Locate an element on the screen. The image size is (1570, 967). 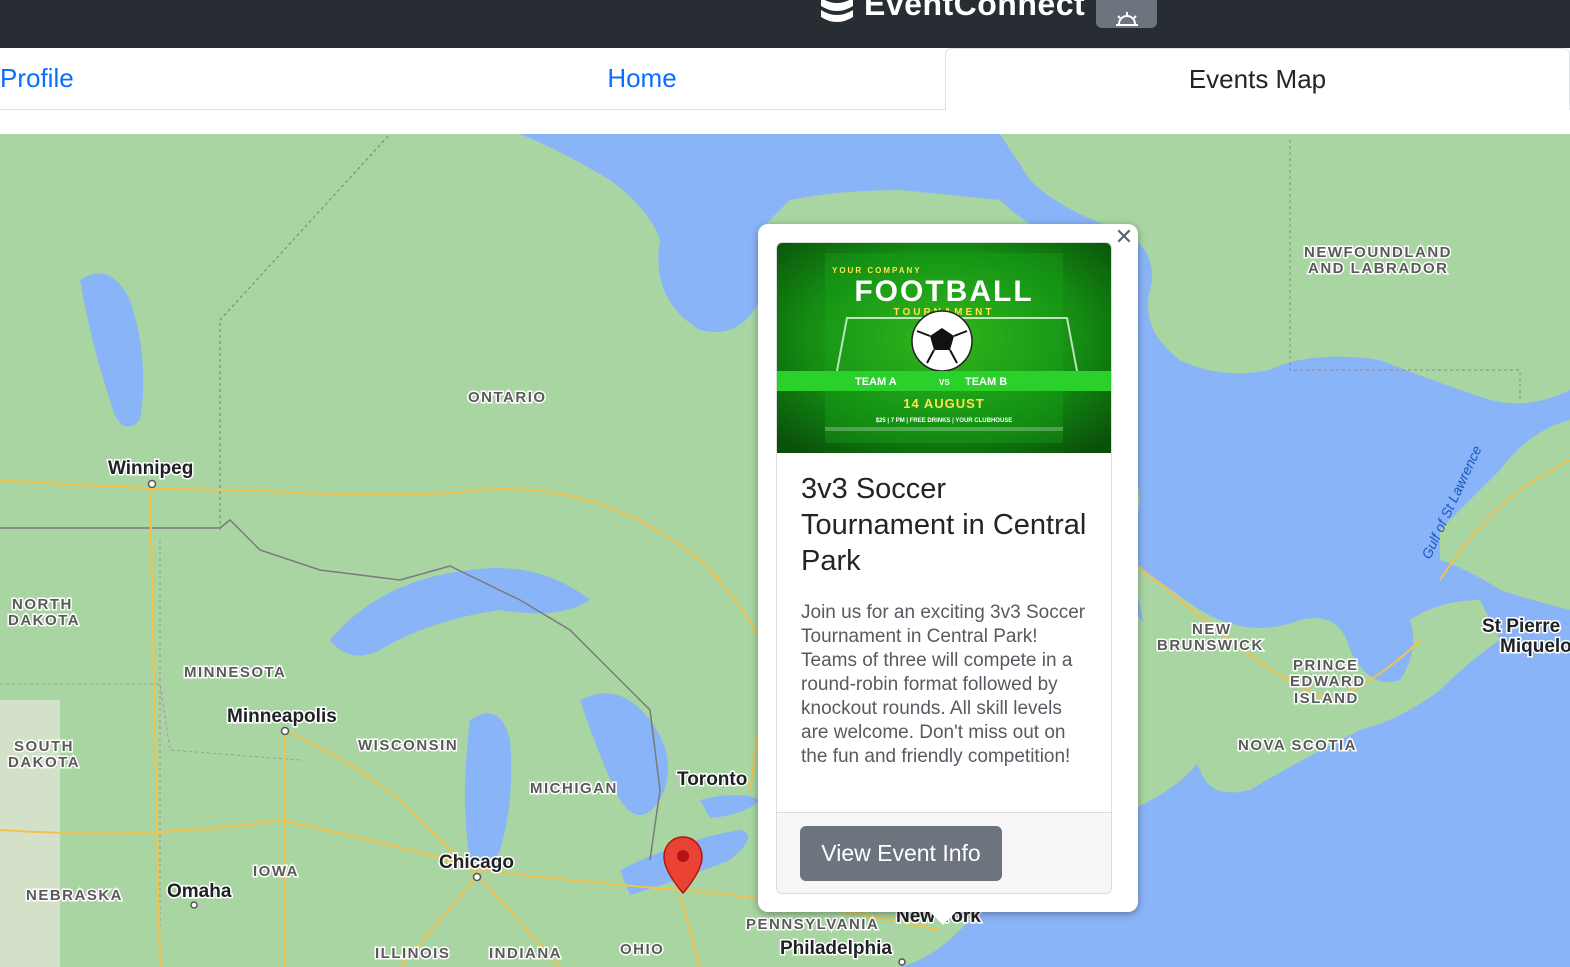
map-label-nova-scotia: NOVA SCOTIA is located at coordinates (1297, 745).